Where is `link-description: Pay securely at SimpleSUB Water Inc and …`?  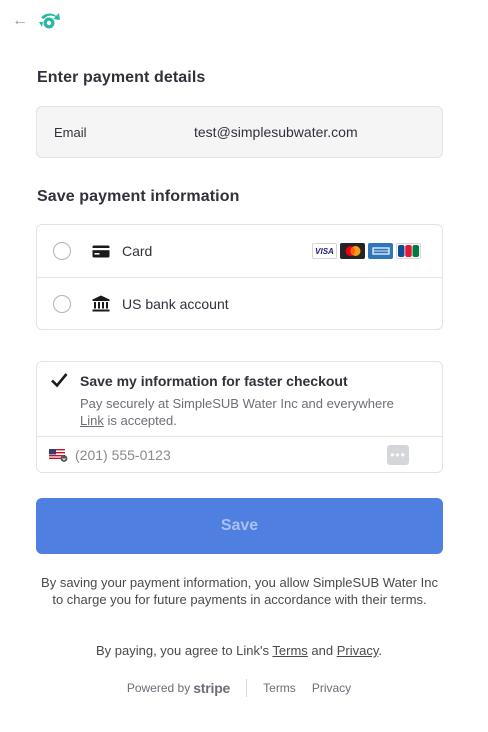 link-description: Pay securely at SimpleSUB Water Inc and … is located at coordinates (250, 412).